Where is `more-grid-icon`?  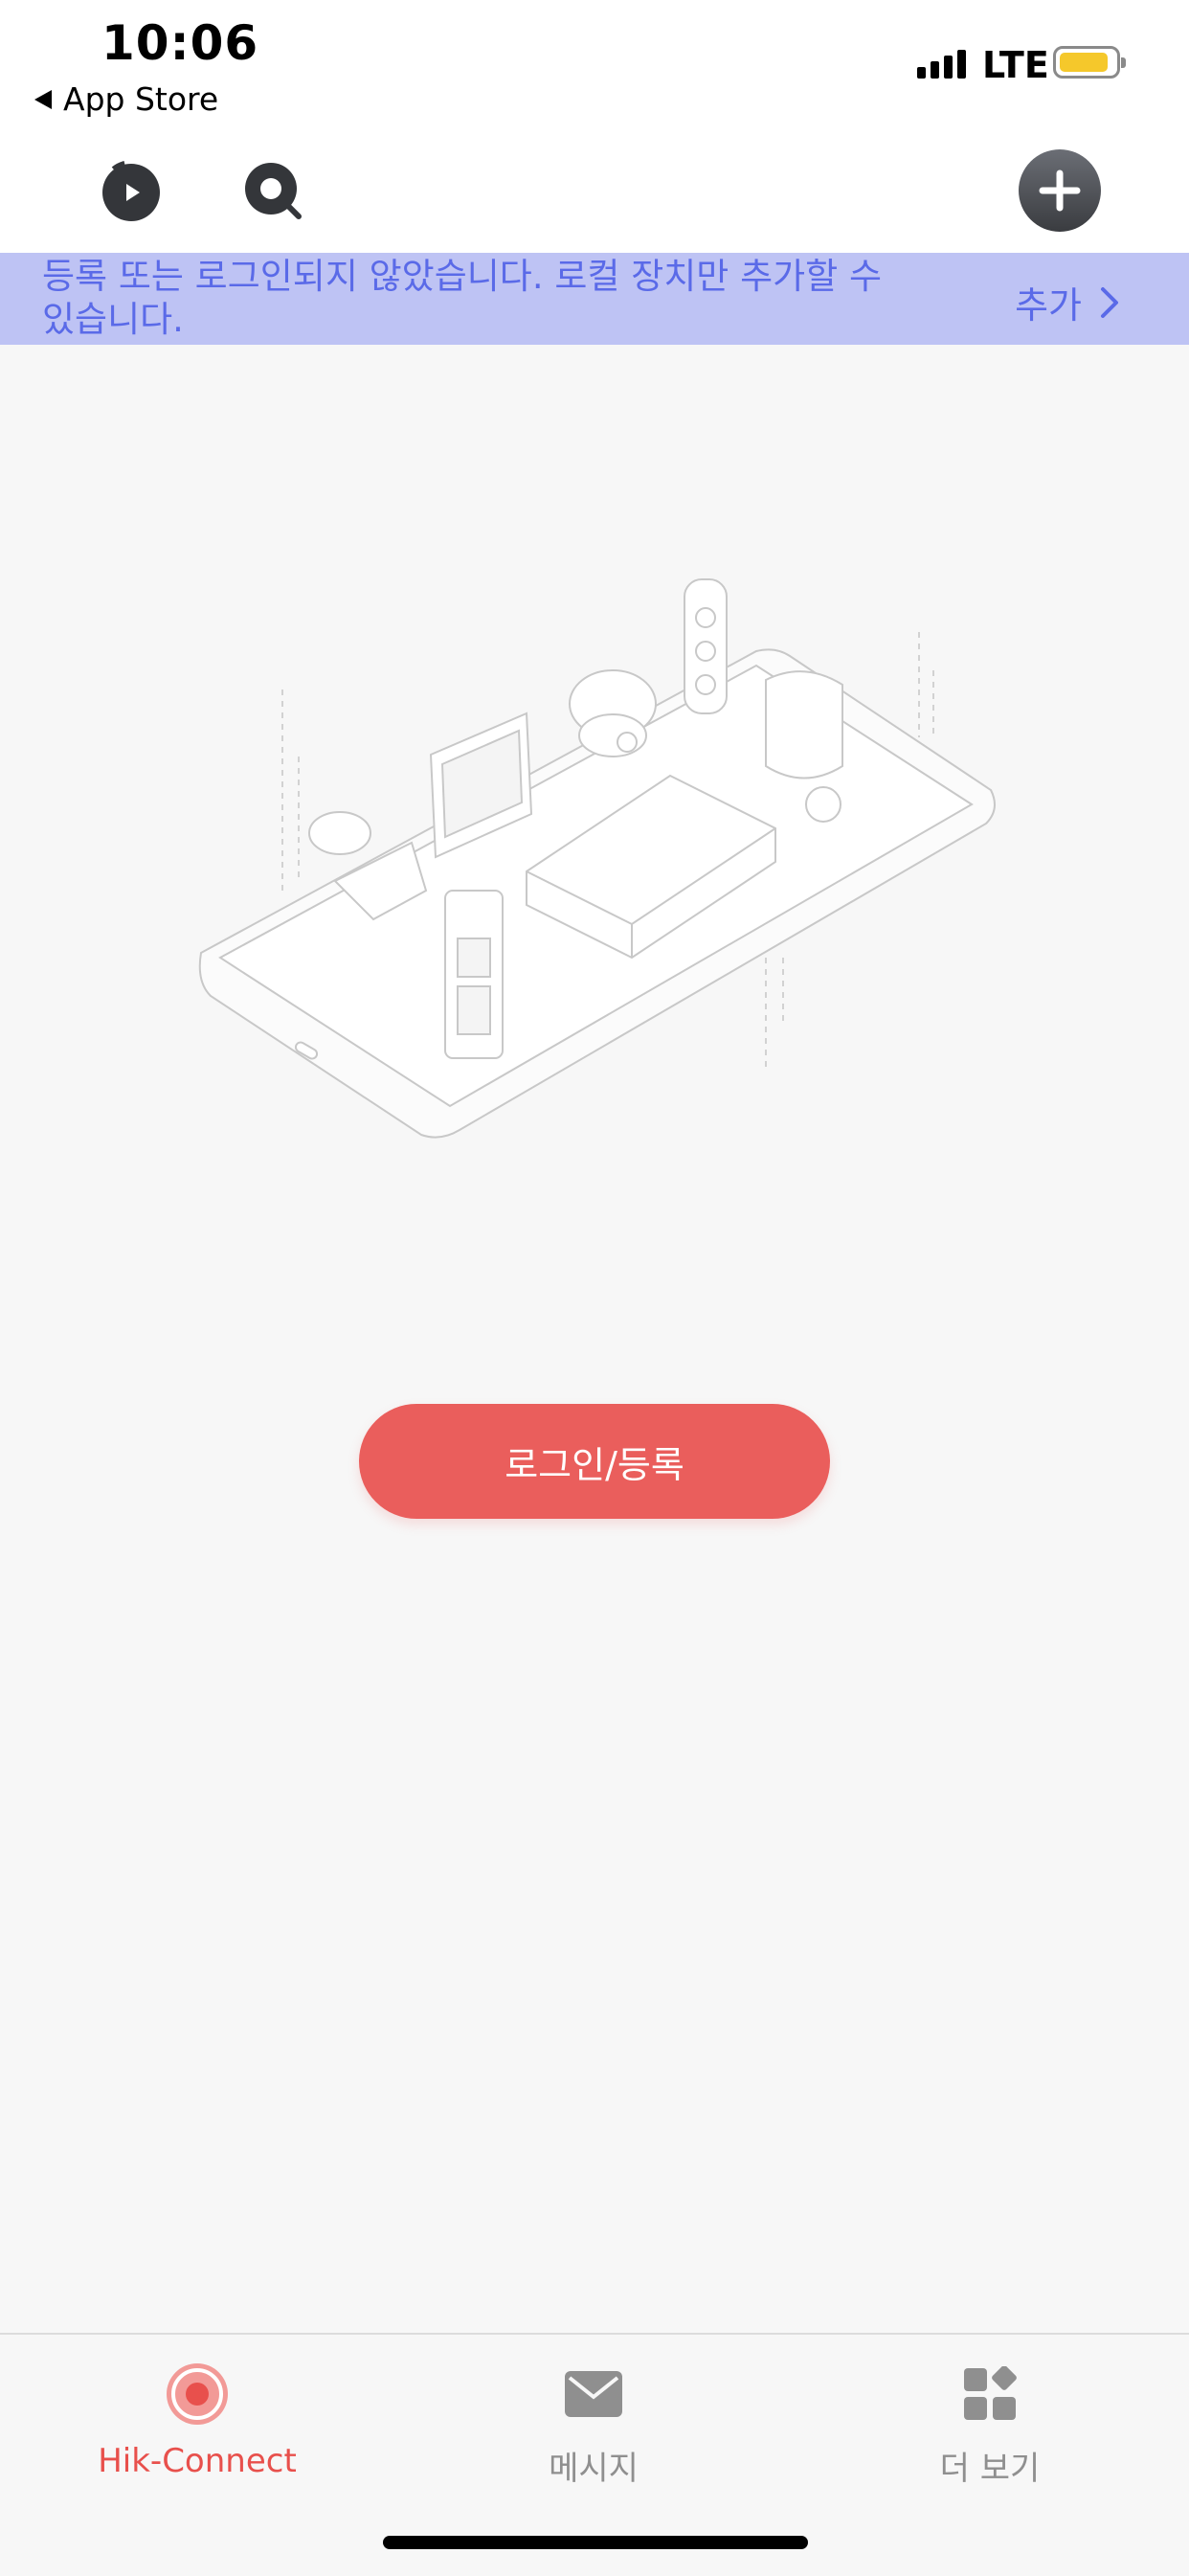
more-grid-icon is located at coordinates (990, 2393).